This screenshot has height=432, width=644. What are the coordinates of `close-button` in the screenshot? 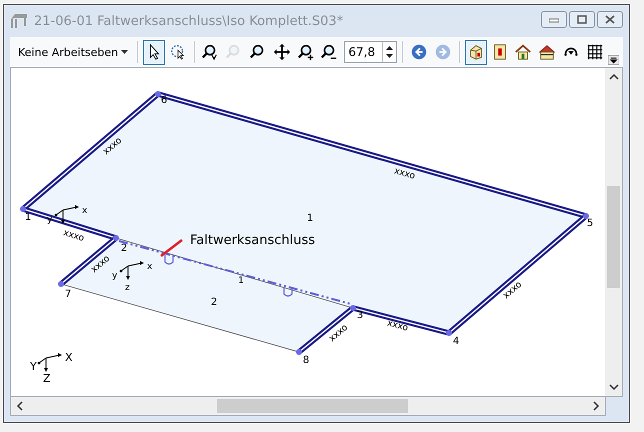 It's located at (610, 19).